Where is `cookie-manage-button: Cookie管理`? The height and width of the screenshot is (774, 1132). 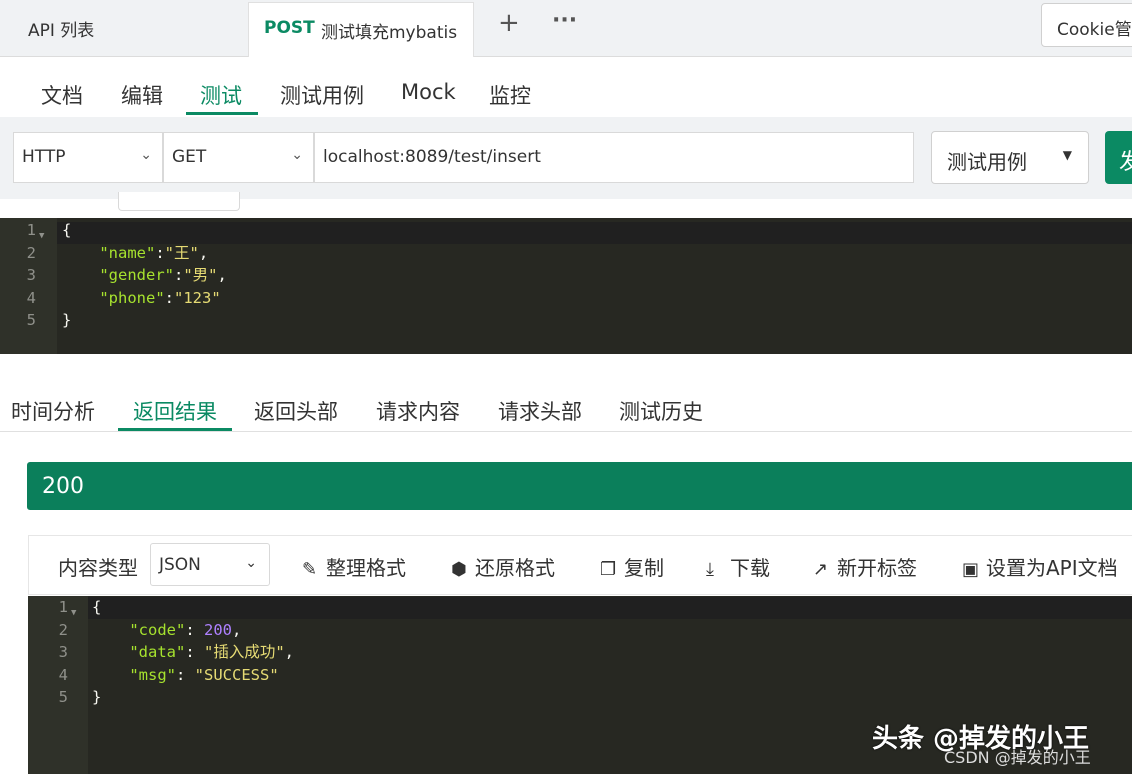
cookie-manage-button: Cookie管理 is located at coordinates (1086, 25).